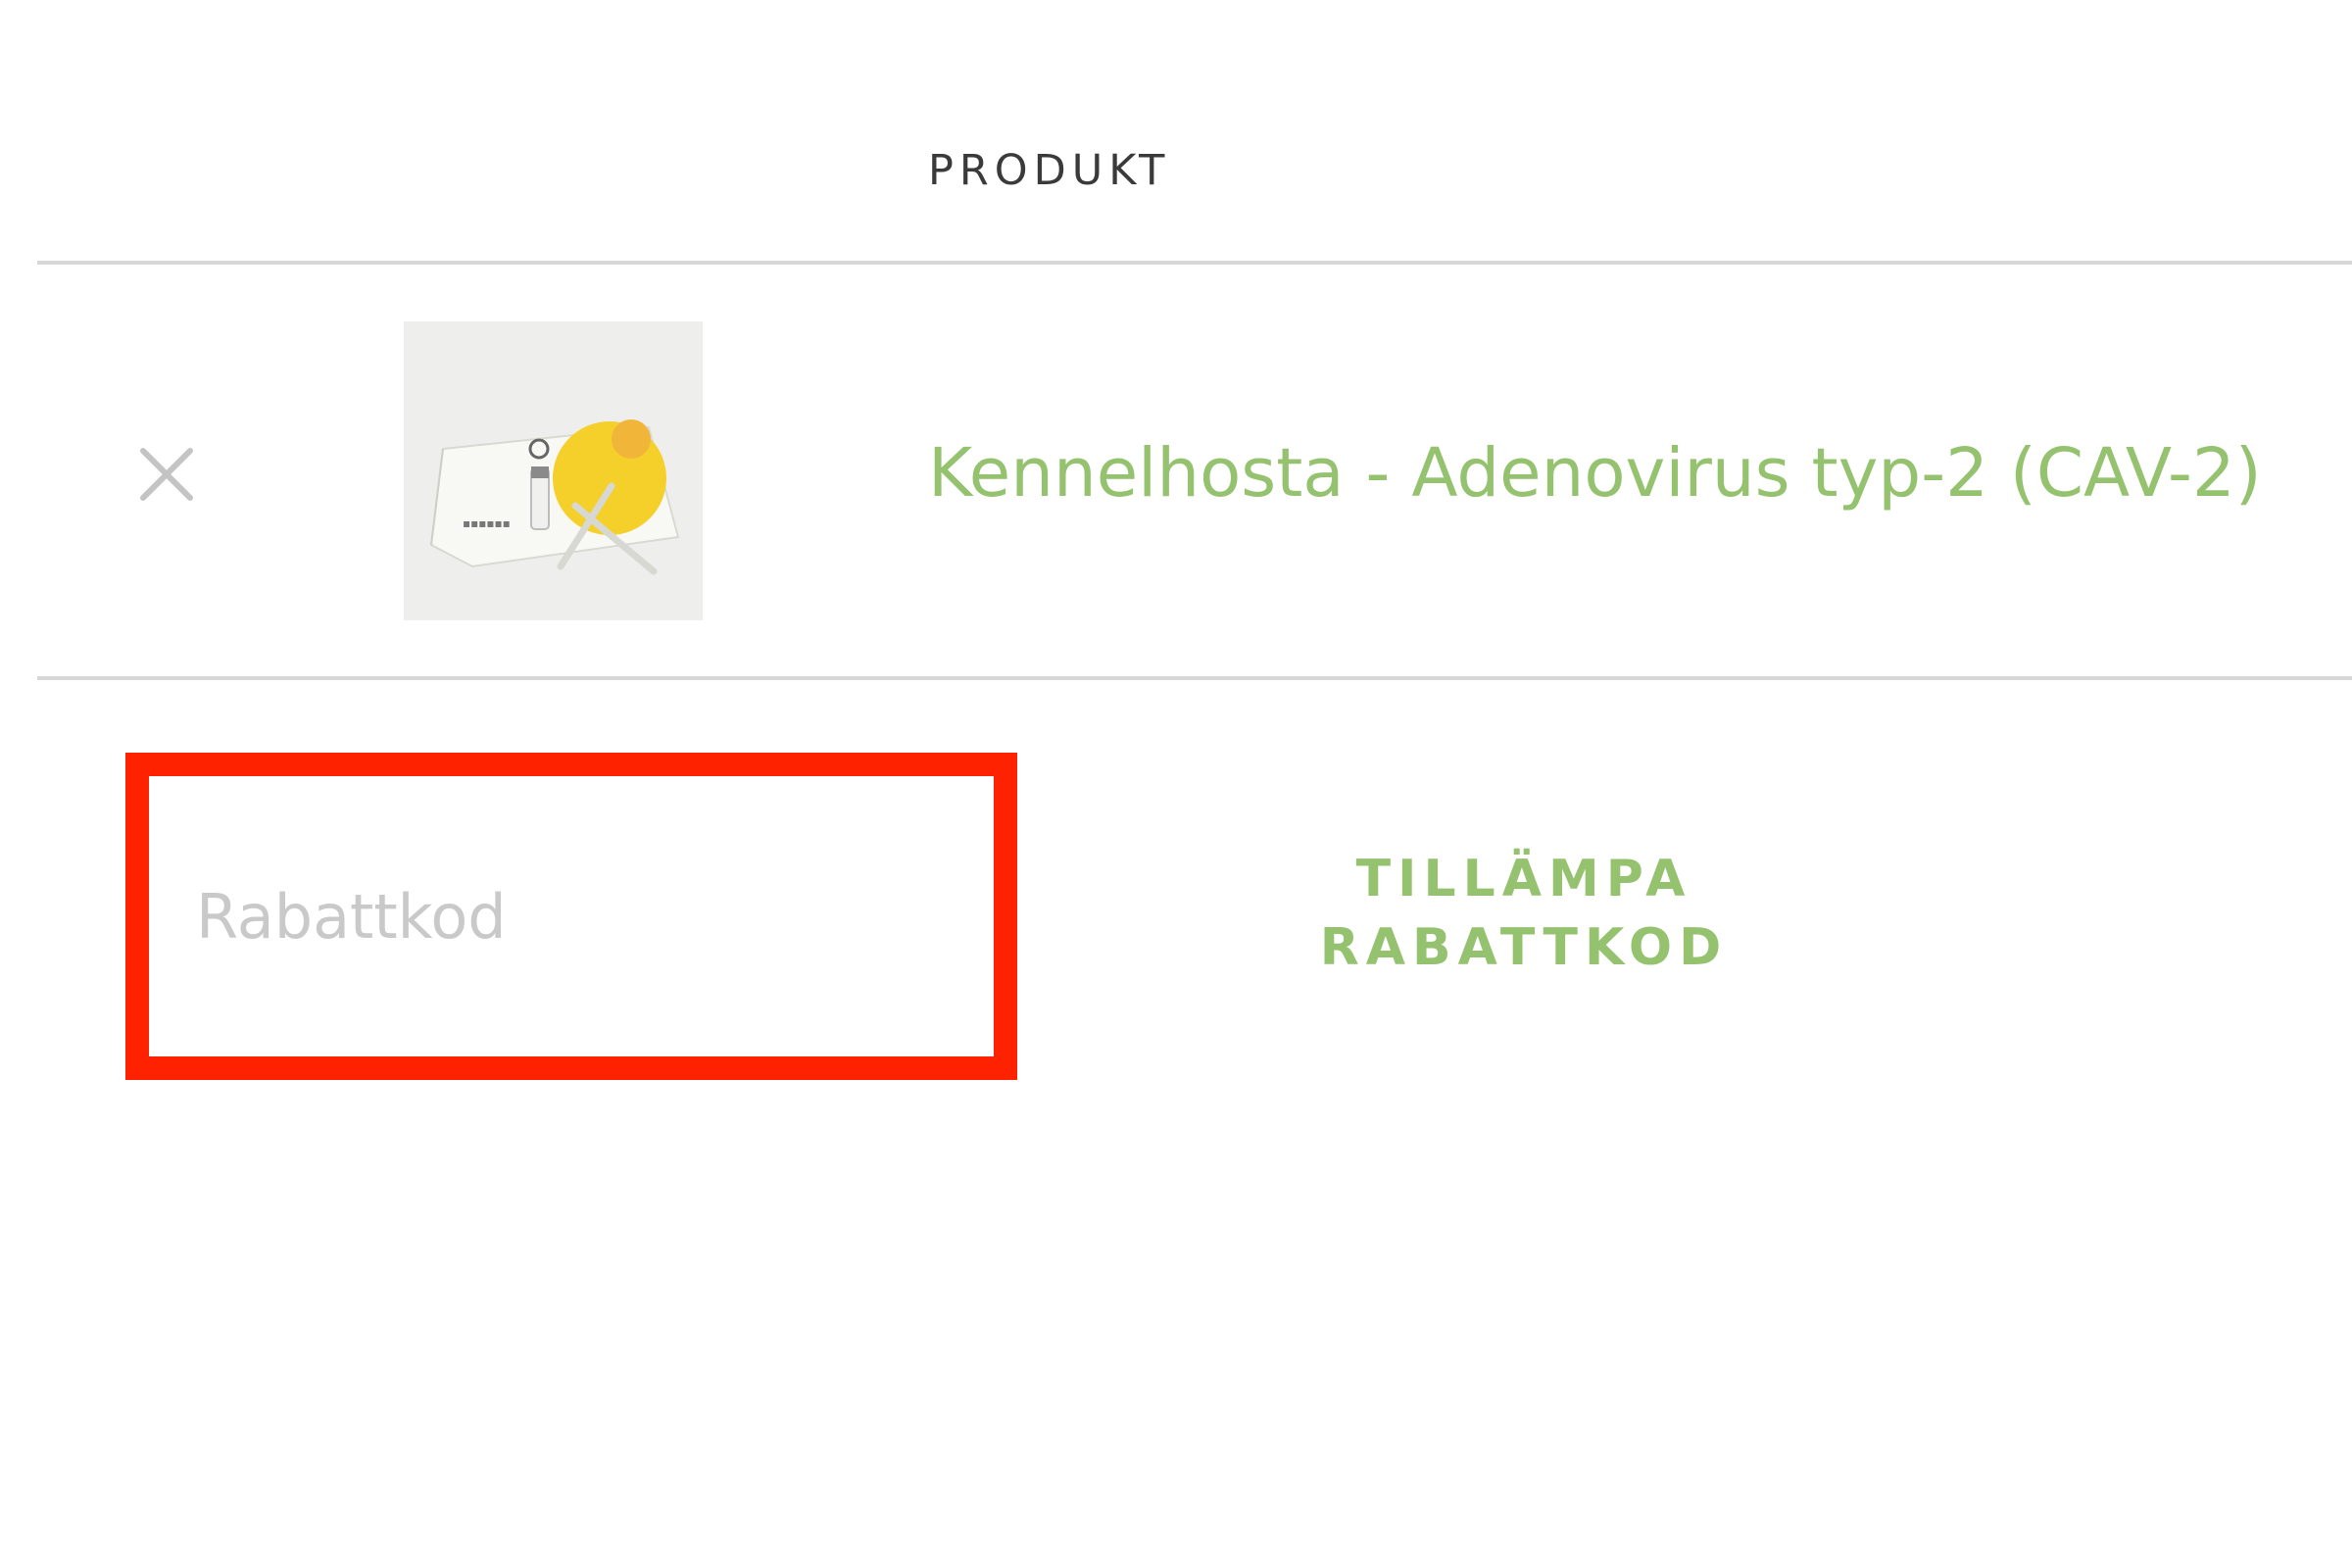 The width and height of the screenshot is (2352, 1568). I want to click on table-divider-top, so click(1194, 263).